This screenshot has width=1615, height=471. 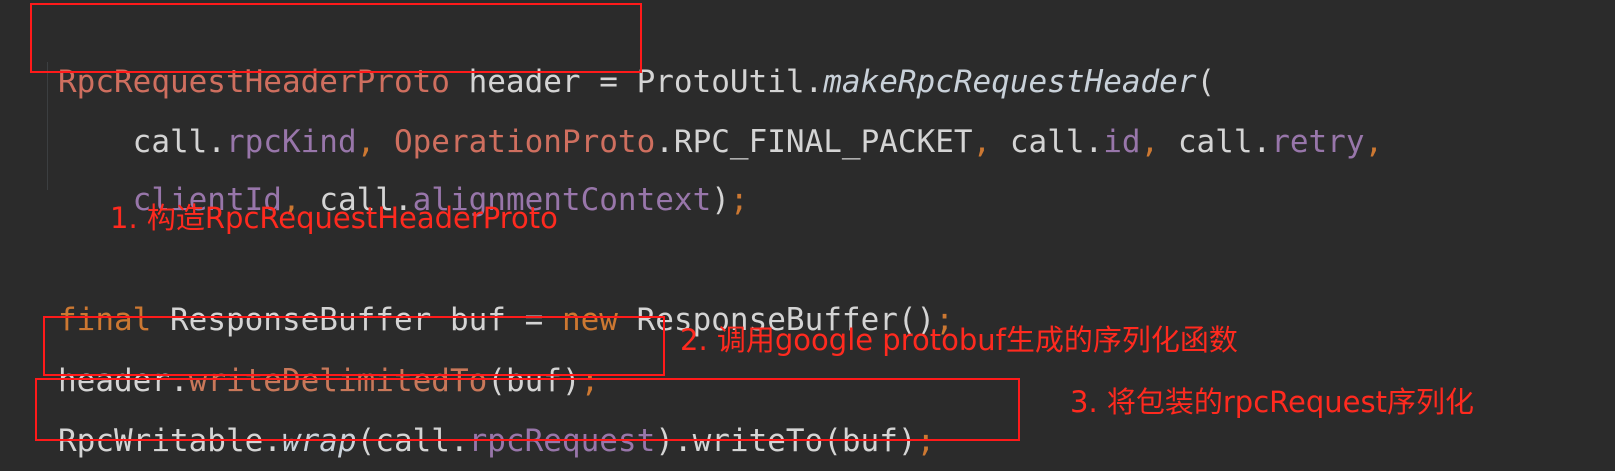 What do you see at coordinates (1272, 402) in the screenshot?
I see `annotation-3: 3. 将包装的rpcRequest序列化` at bounding box center [1272, 402].